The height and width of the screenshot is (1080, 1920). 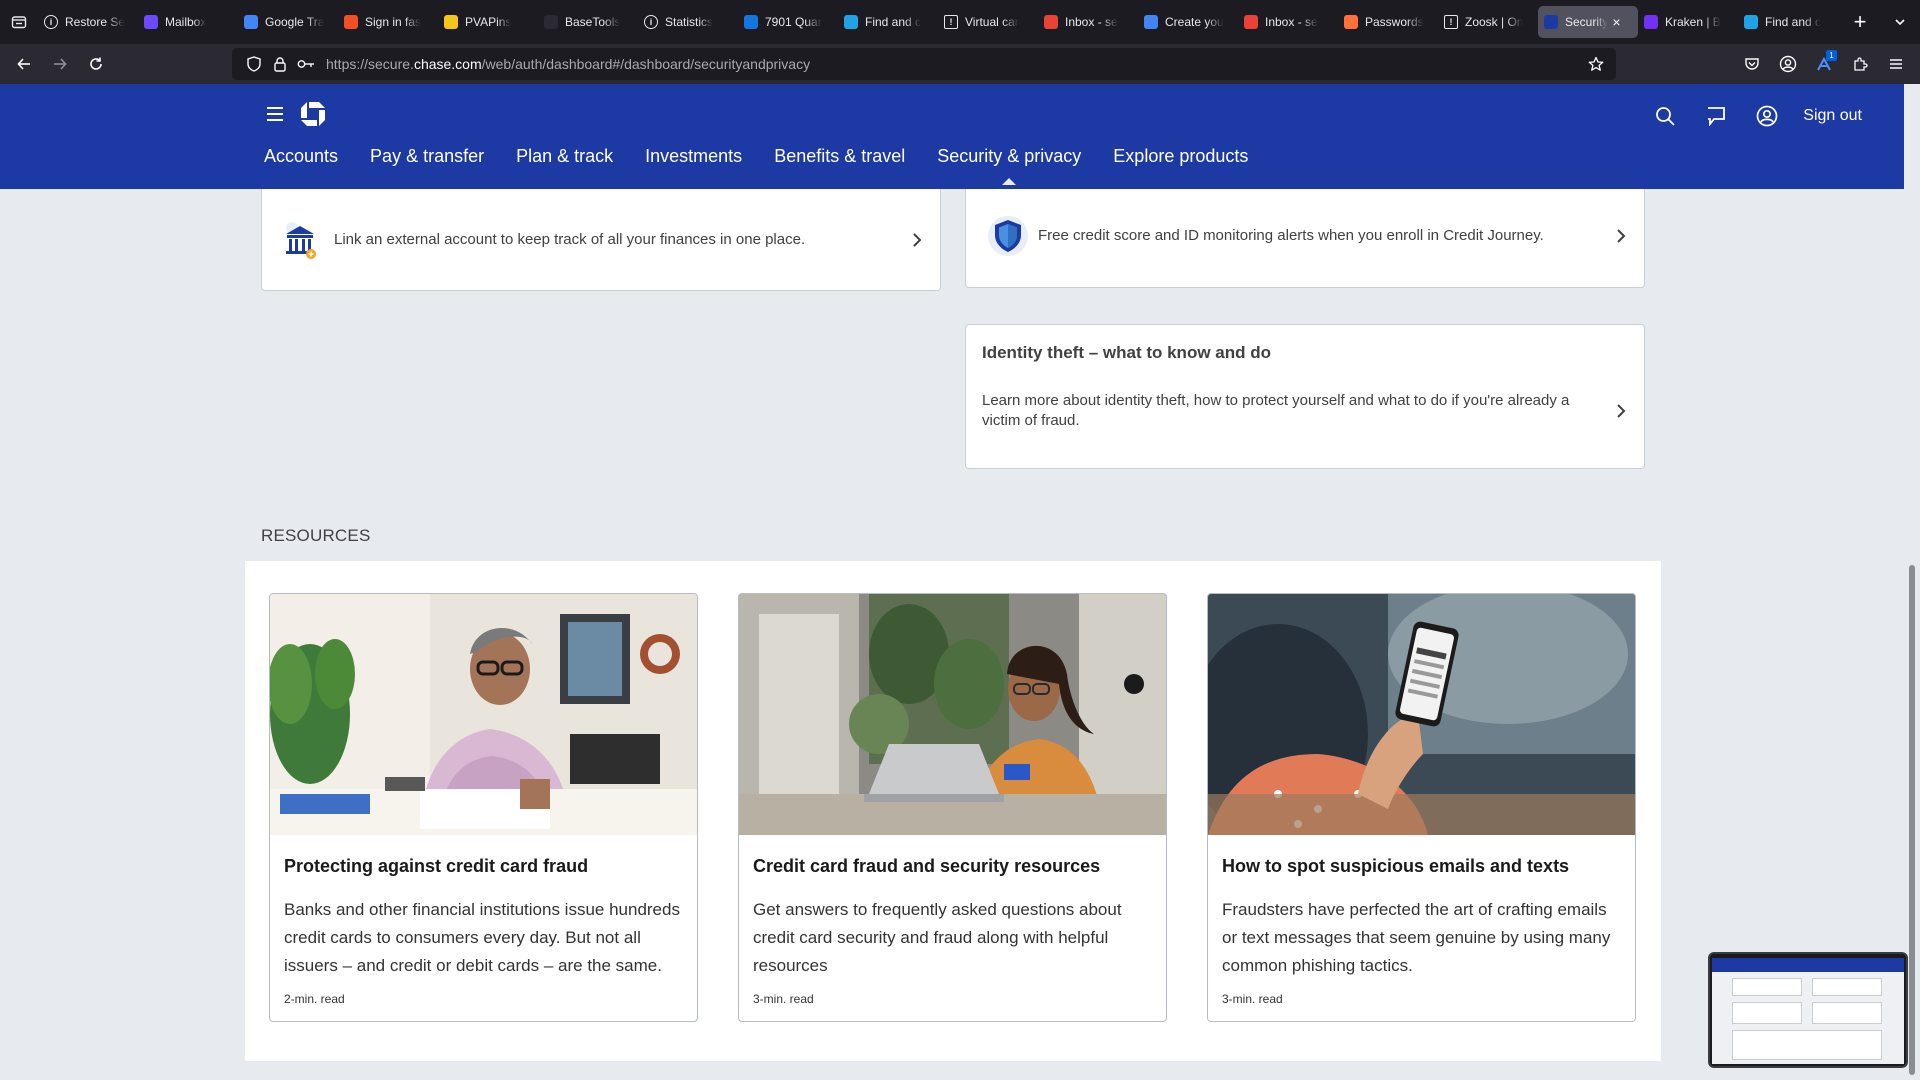 What do you see at coordinates (1831, 55) in the screenshot?
I see `extension-badge-count: 1` at bounding box center [1831, 55].